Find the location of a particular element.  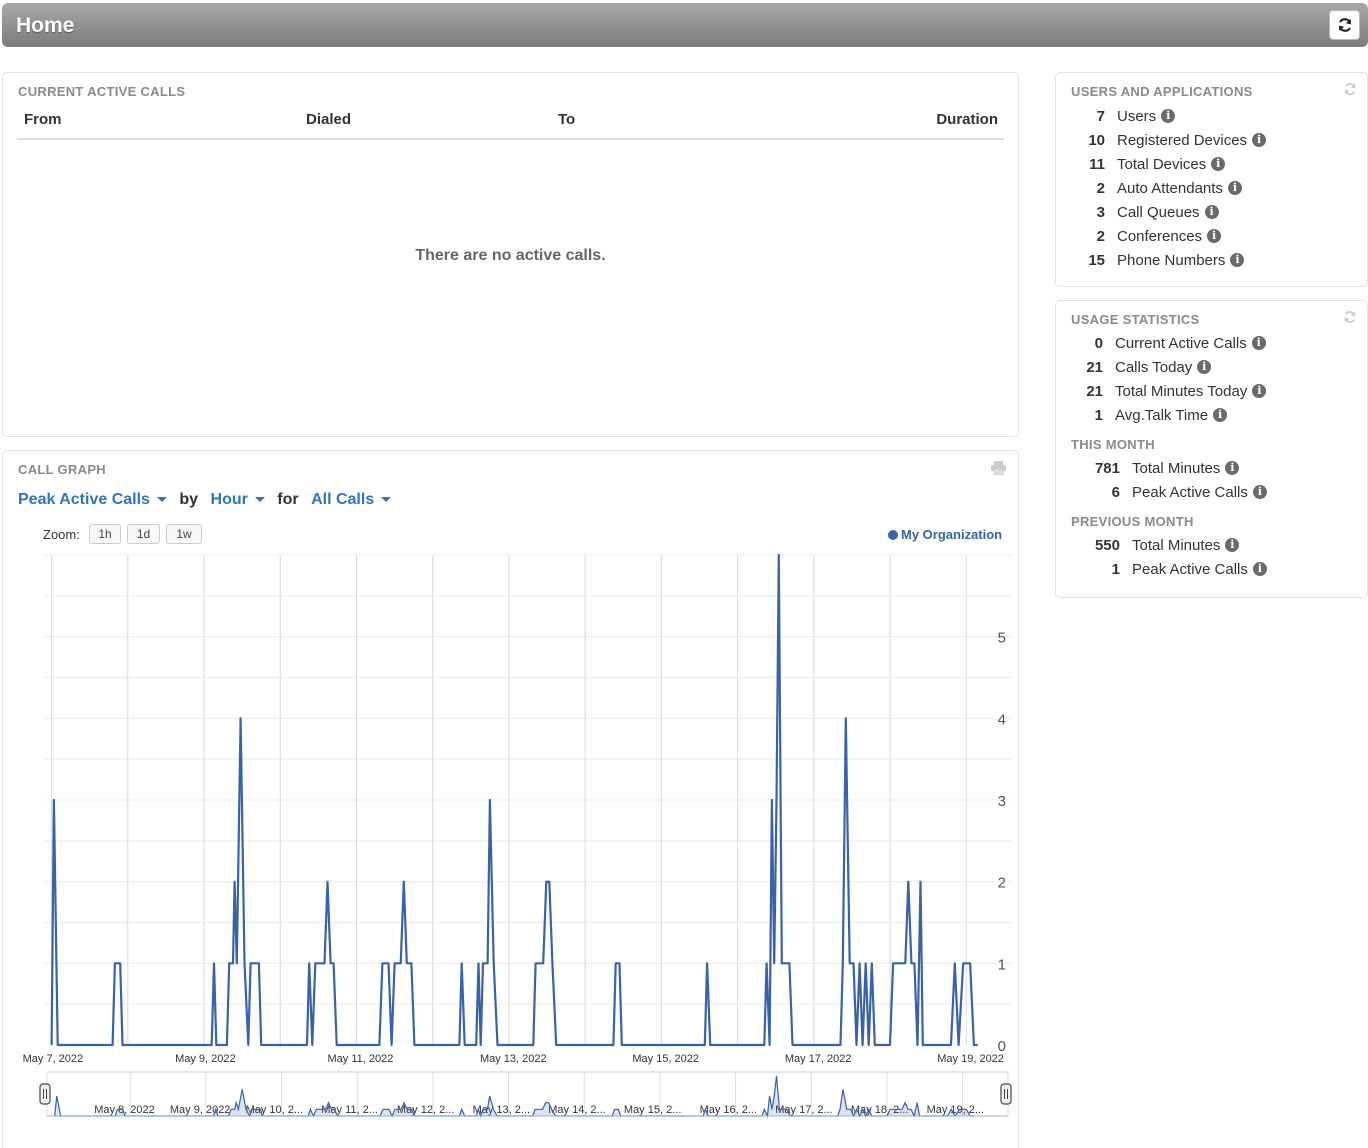

call-graph-title: CALL GRAPH is located at coordinates (62, 469).